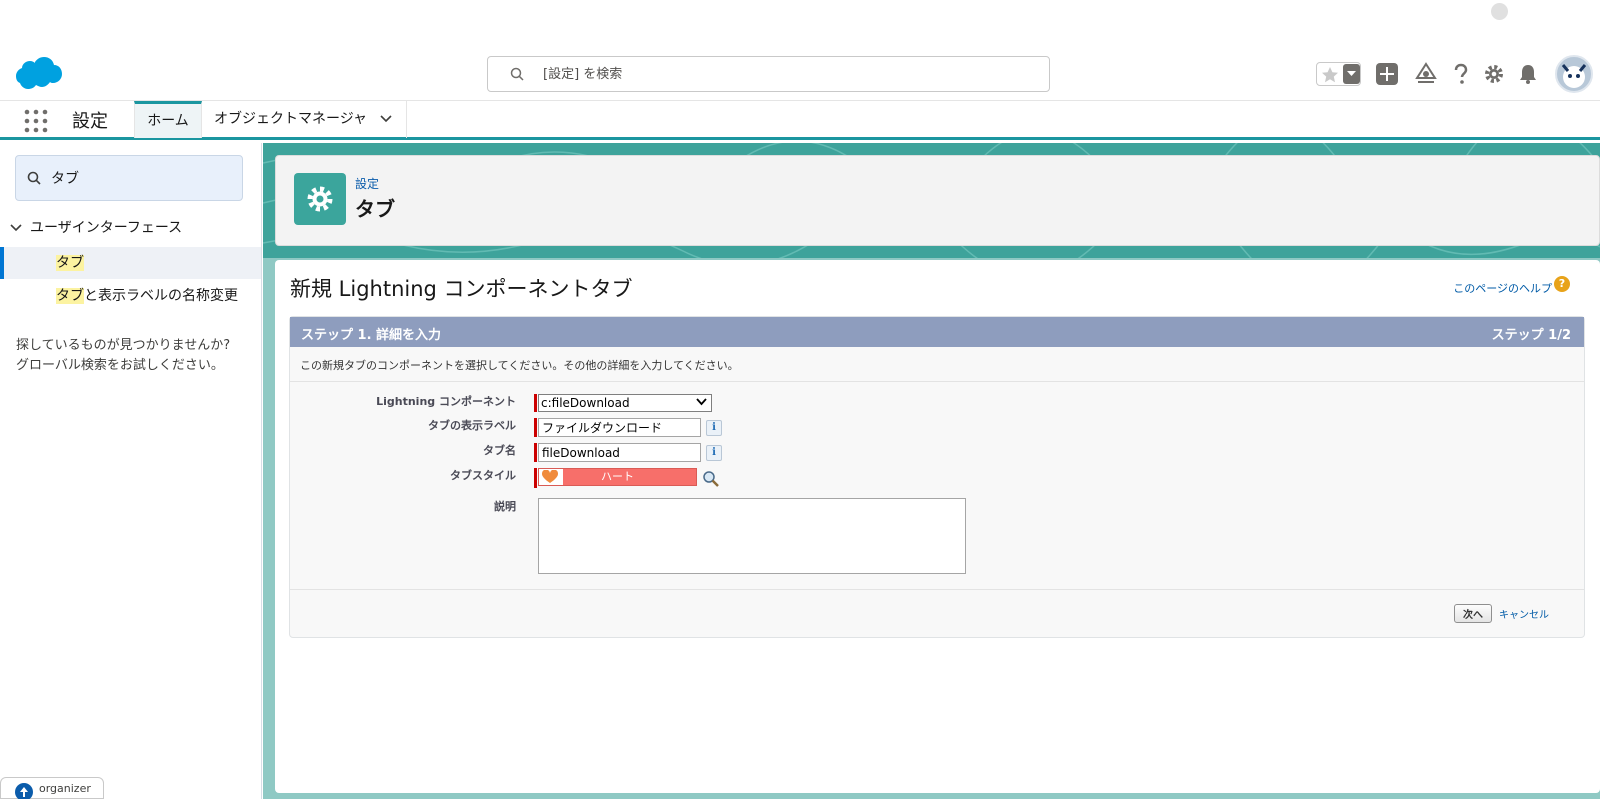 This screenshot has width=1600, height=799. What do you see at coordinates (24, 791) in the screenshot?
I see `cloud-upload-icon` at bounding box center [24, 791].